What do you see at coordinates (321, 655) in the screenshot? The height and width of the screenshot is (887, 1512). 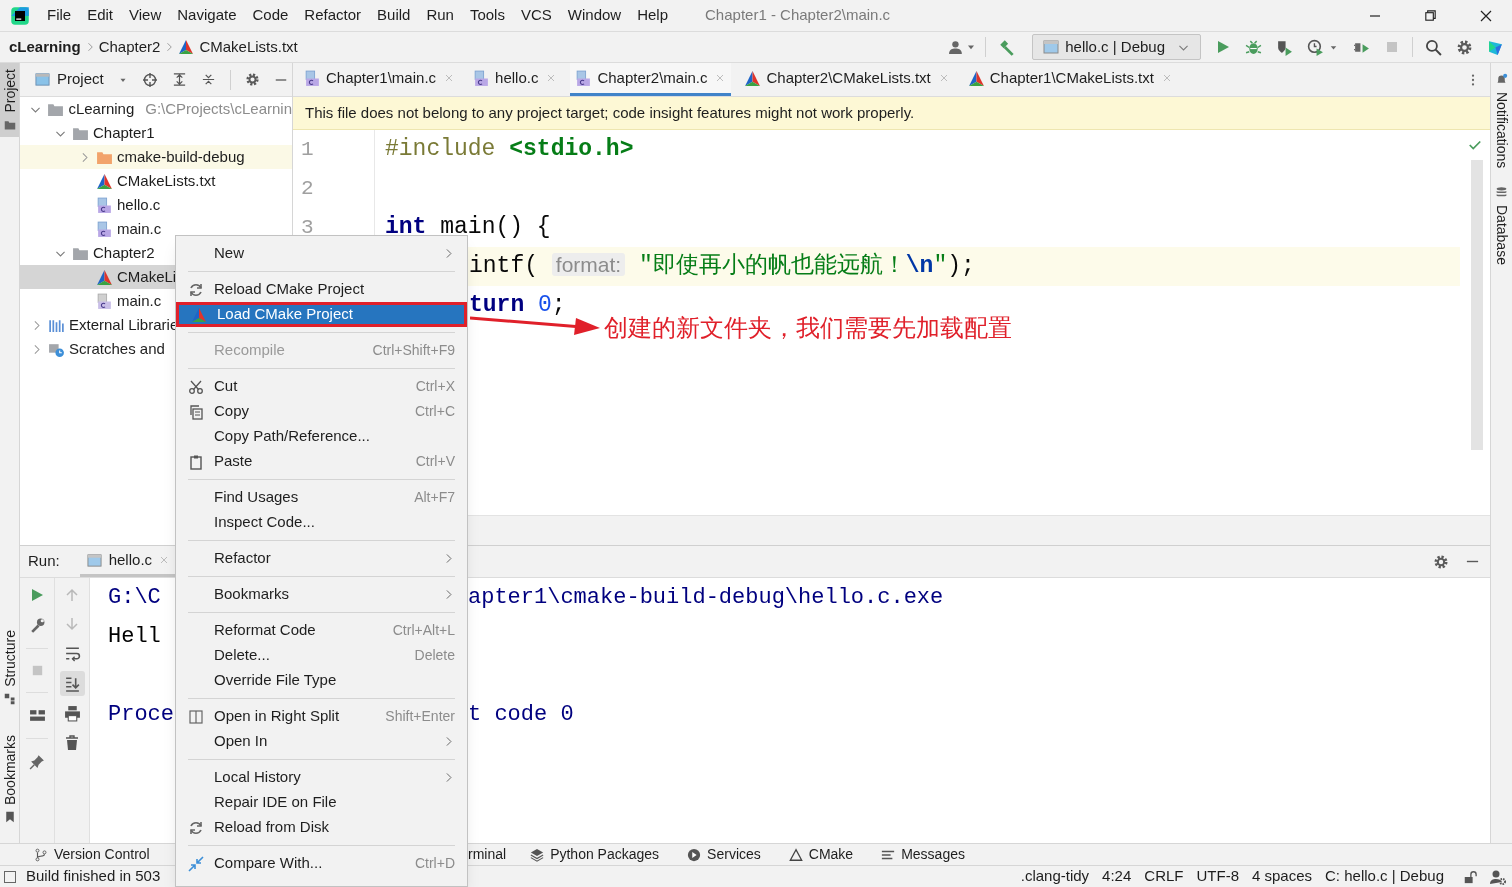 I see `menu-item: Delete... Delete` at bounding box center [321, 655].